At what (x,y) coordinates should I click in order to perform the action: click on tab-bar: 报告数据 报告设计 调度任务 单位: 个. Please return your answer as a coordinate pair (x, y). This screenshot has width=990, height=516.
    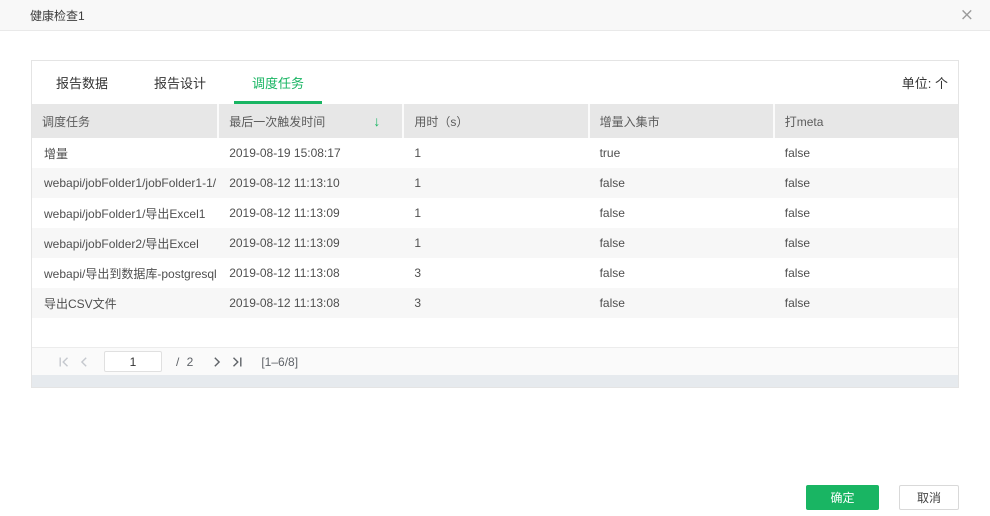
    Looking at the image, I should click on (495, 82).